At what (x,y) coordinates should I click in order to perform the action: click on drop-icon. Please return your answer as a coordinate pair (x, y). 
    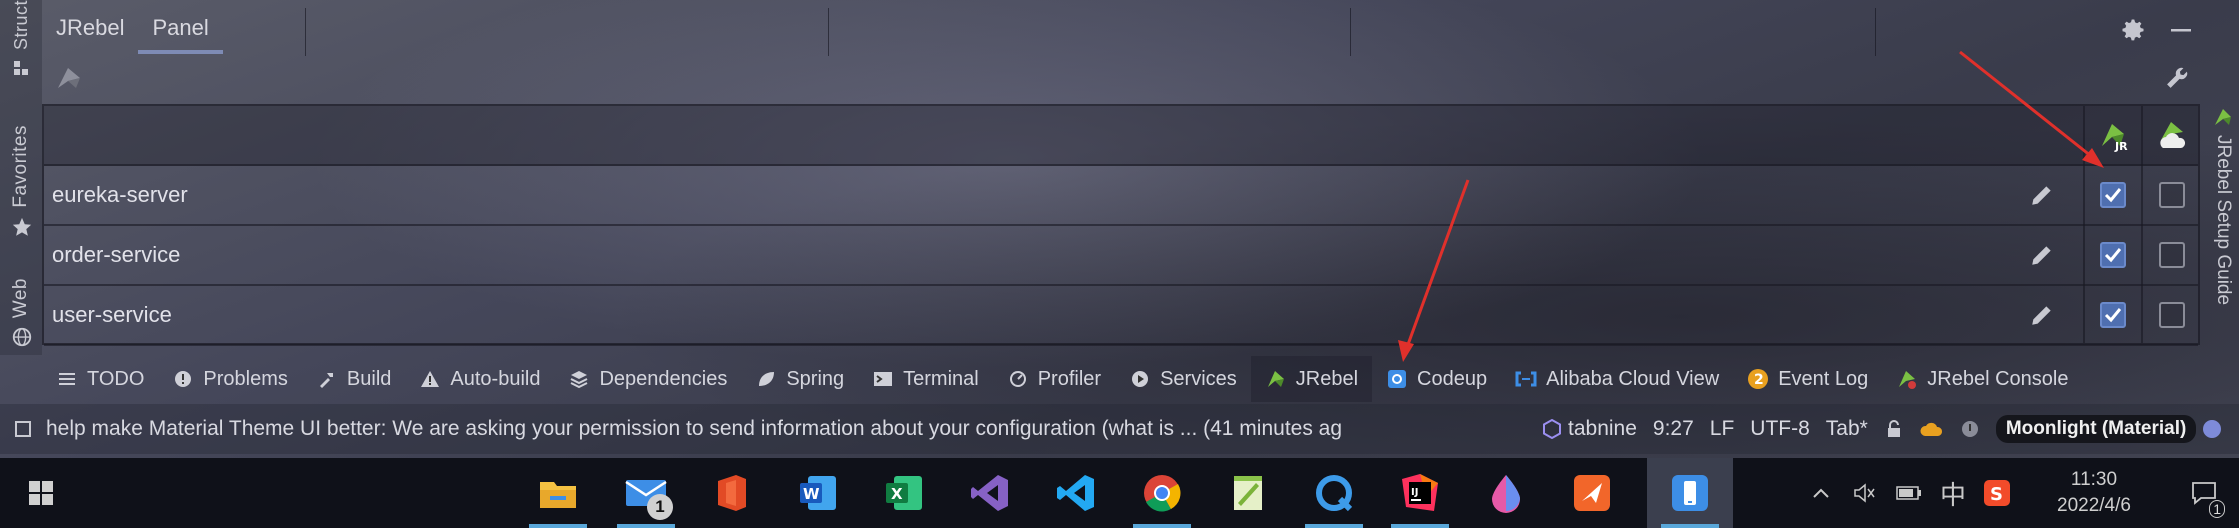
    Looking at the image, I should click on (1506, 493).